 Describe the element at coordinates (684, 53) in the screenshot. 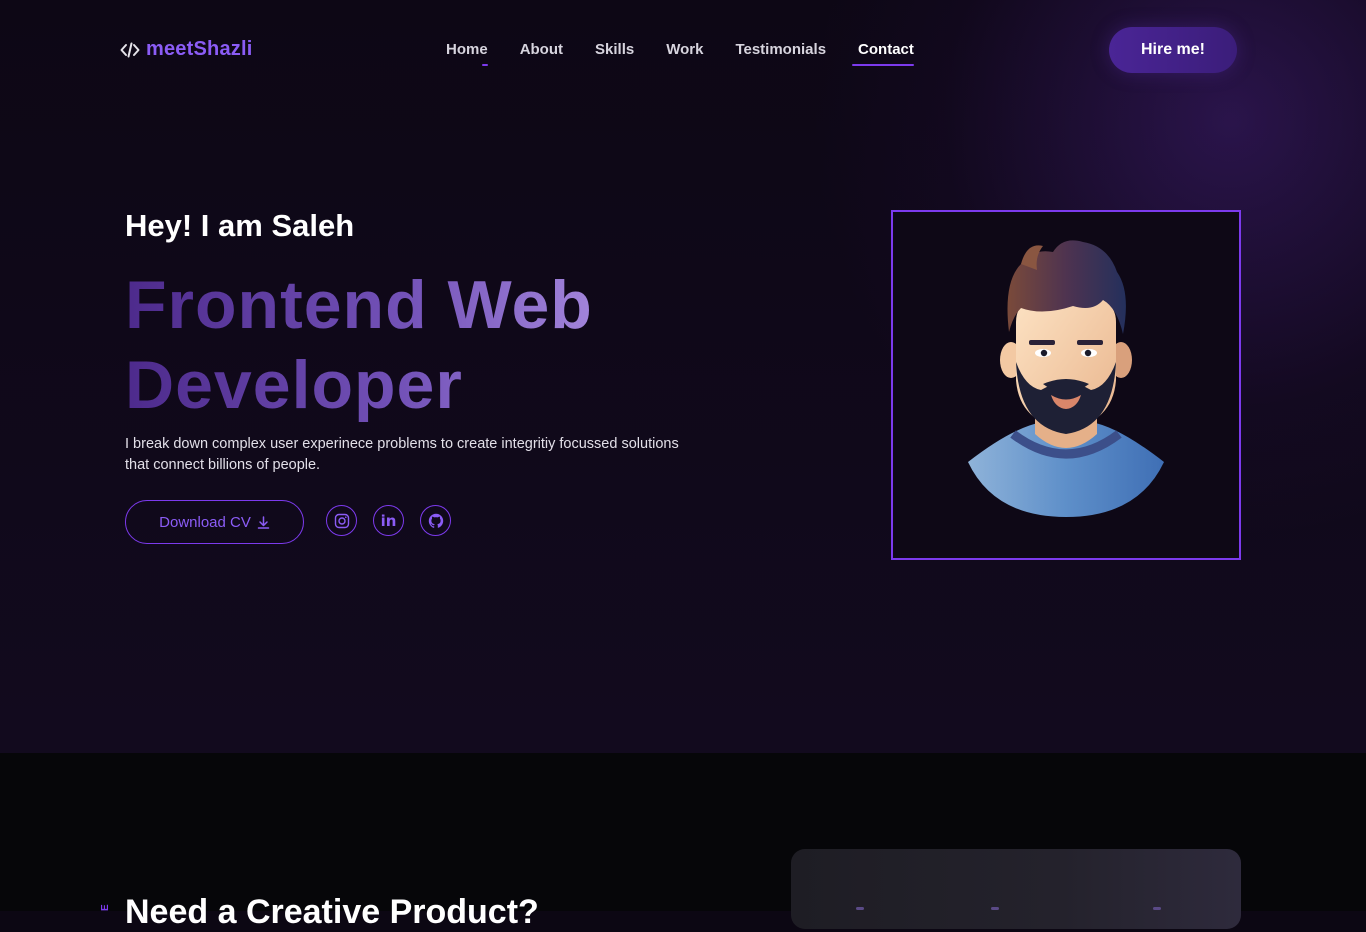

I see `nav-item-work: Work` at that location.